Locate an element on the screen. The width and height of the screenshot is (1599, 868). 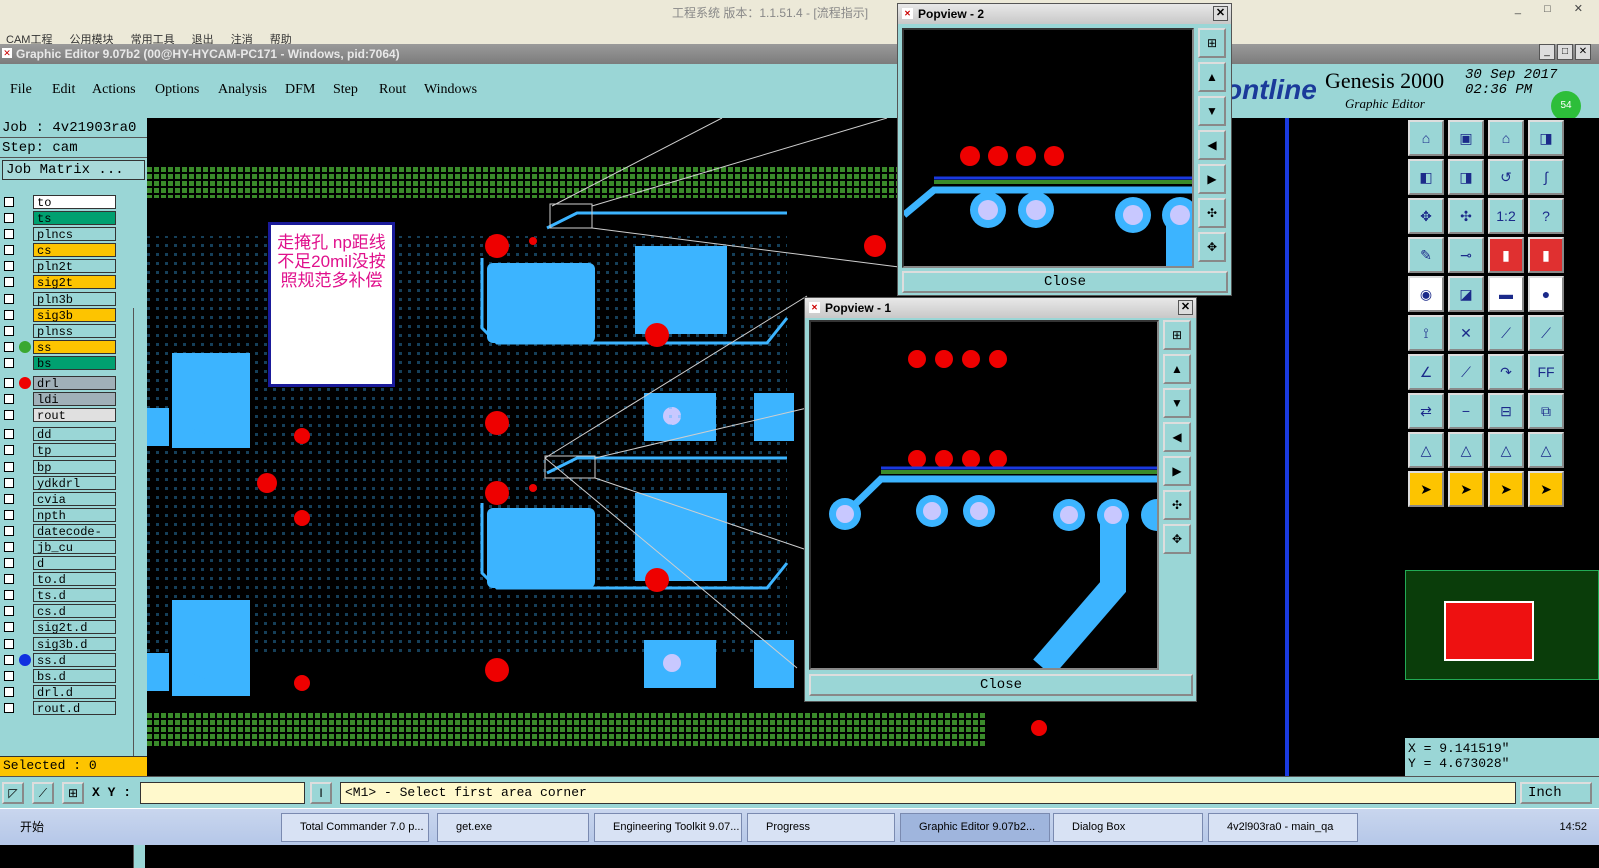
line-icon: ⟋ is located at coordinates (1506, 333).